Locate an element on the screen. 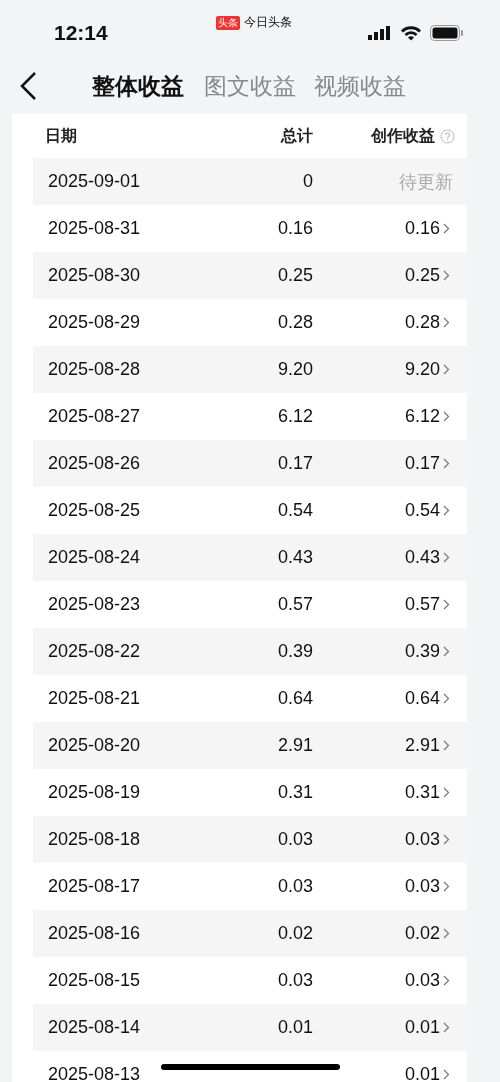  app-badge: 头条 is located at coordinates (228, 22).